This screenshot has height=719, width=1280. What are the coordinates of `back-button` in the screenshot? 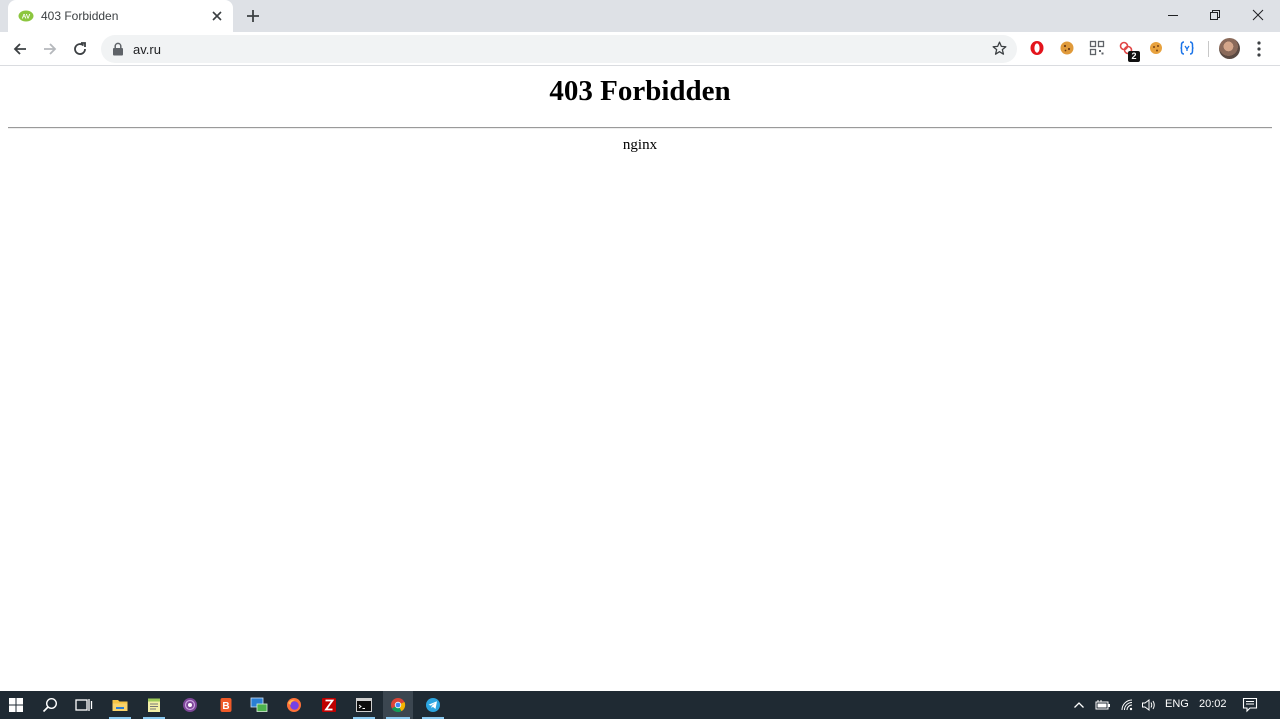 It's located at (20, 49).